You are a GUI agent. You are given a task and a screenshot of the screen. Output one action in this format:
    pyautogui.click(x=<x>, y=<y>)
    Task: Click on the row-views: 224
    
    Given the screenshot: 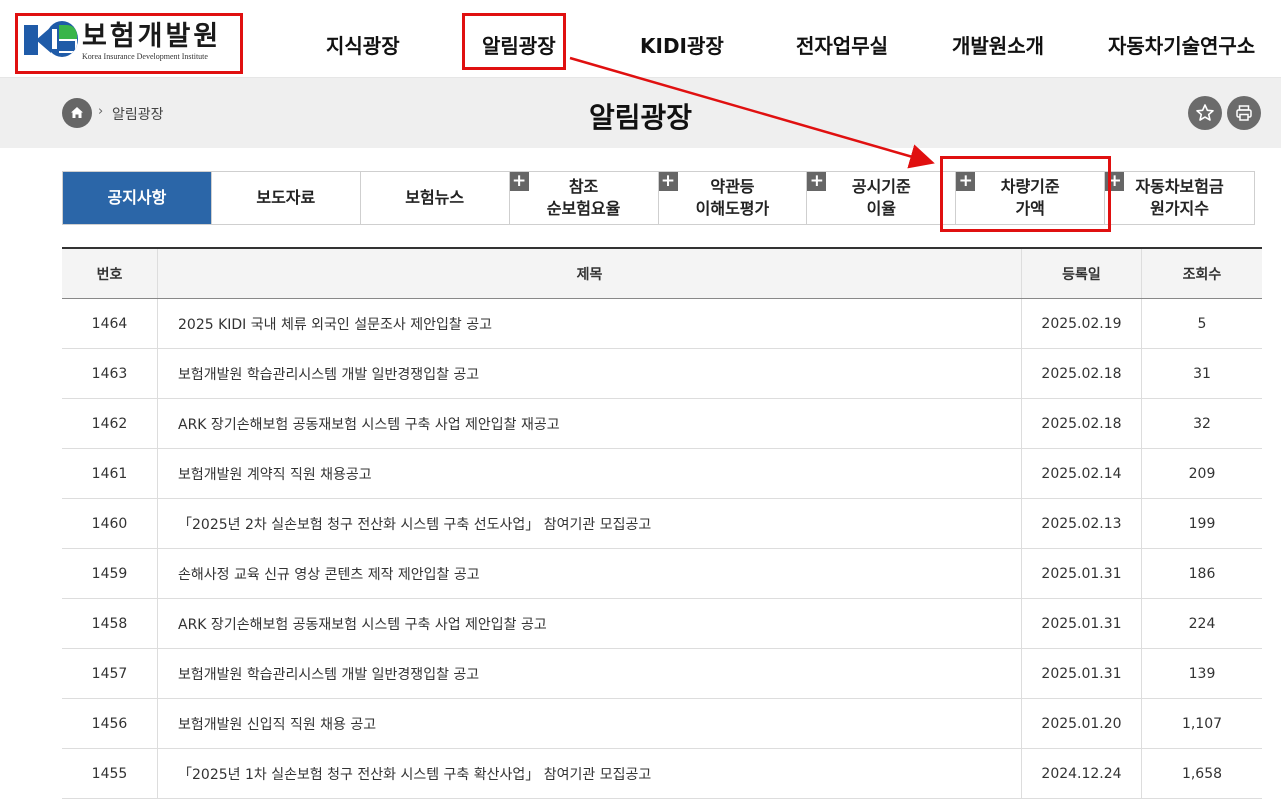 What is the action you would take?
    pyautogui.click(x=1202, y=623)
    